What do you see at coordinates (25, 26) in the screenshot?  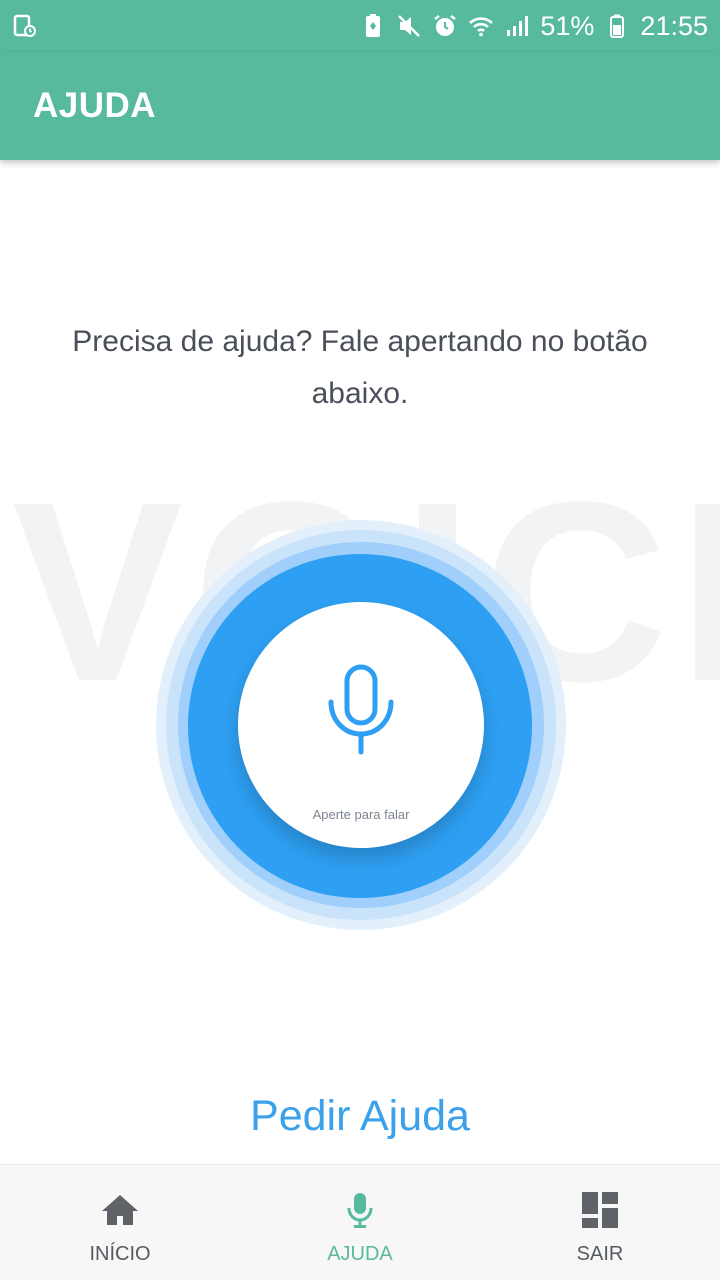 I see `screen-record-icon` at bounding box center [25, 26].